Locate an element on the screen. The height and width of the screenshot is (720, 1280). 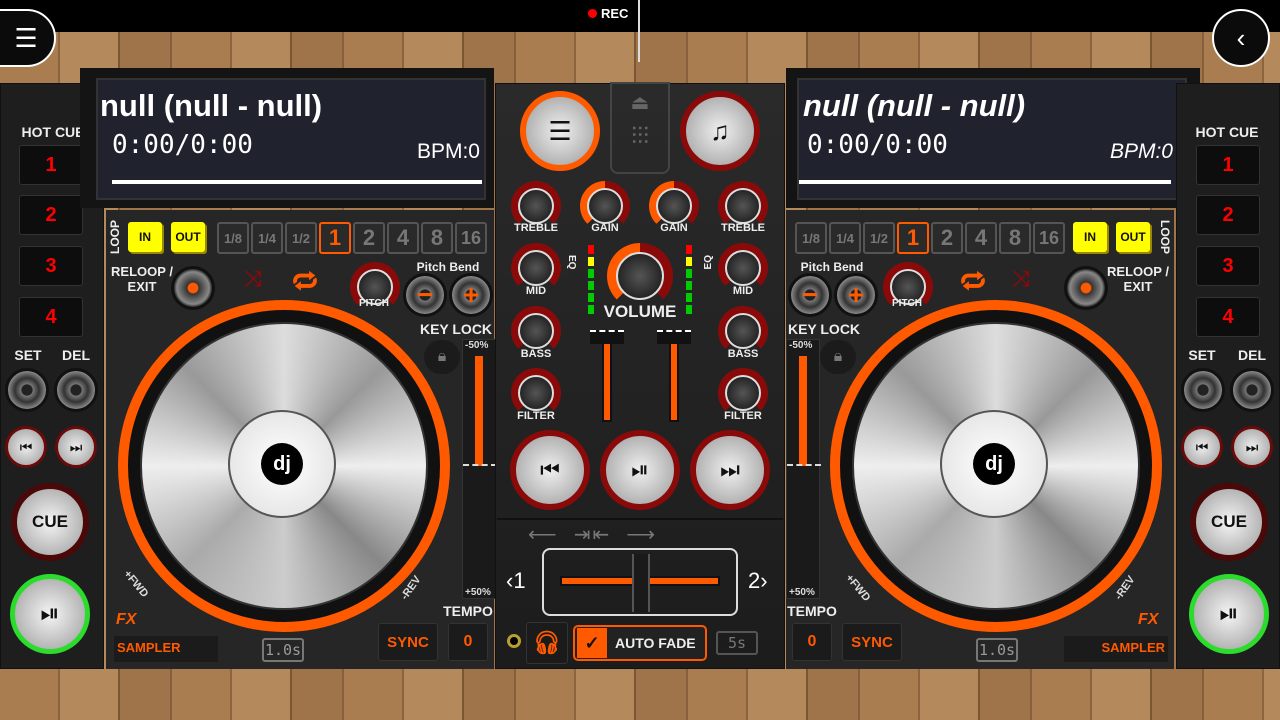
left-vu-meter is located at coordinates (591, 279).